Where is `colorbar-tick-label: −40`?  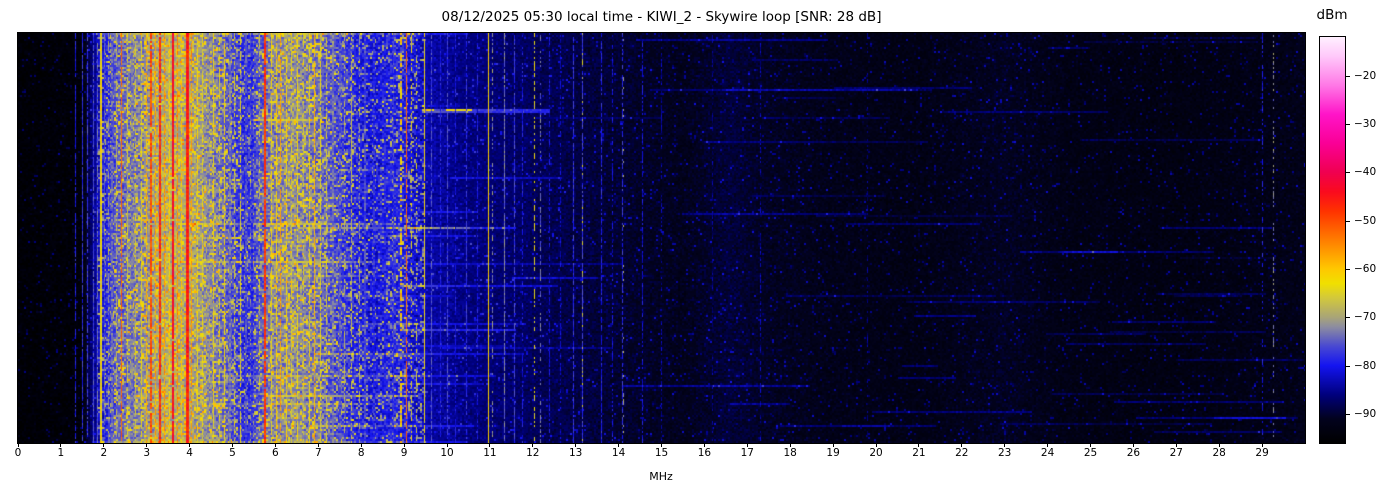 colorbar-tick-label: −40 is located at coordinates (1365, 172).